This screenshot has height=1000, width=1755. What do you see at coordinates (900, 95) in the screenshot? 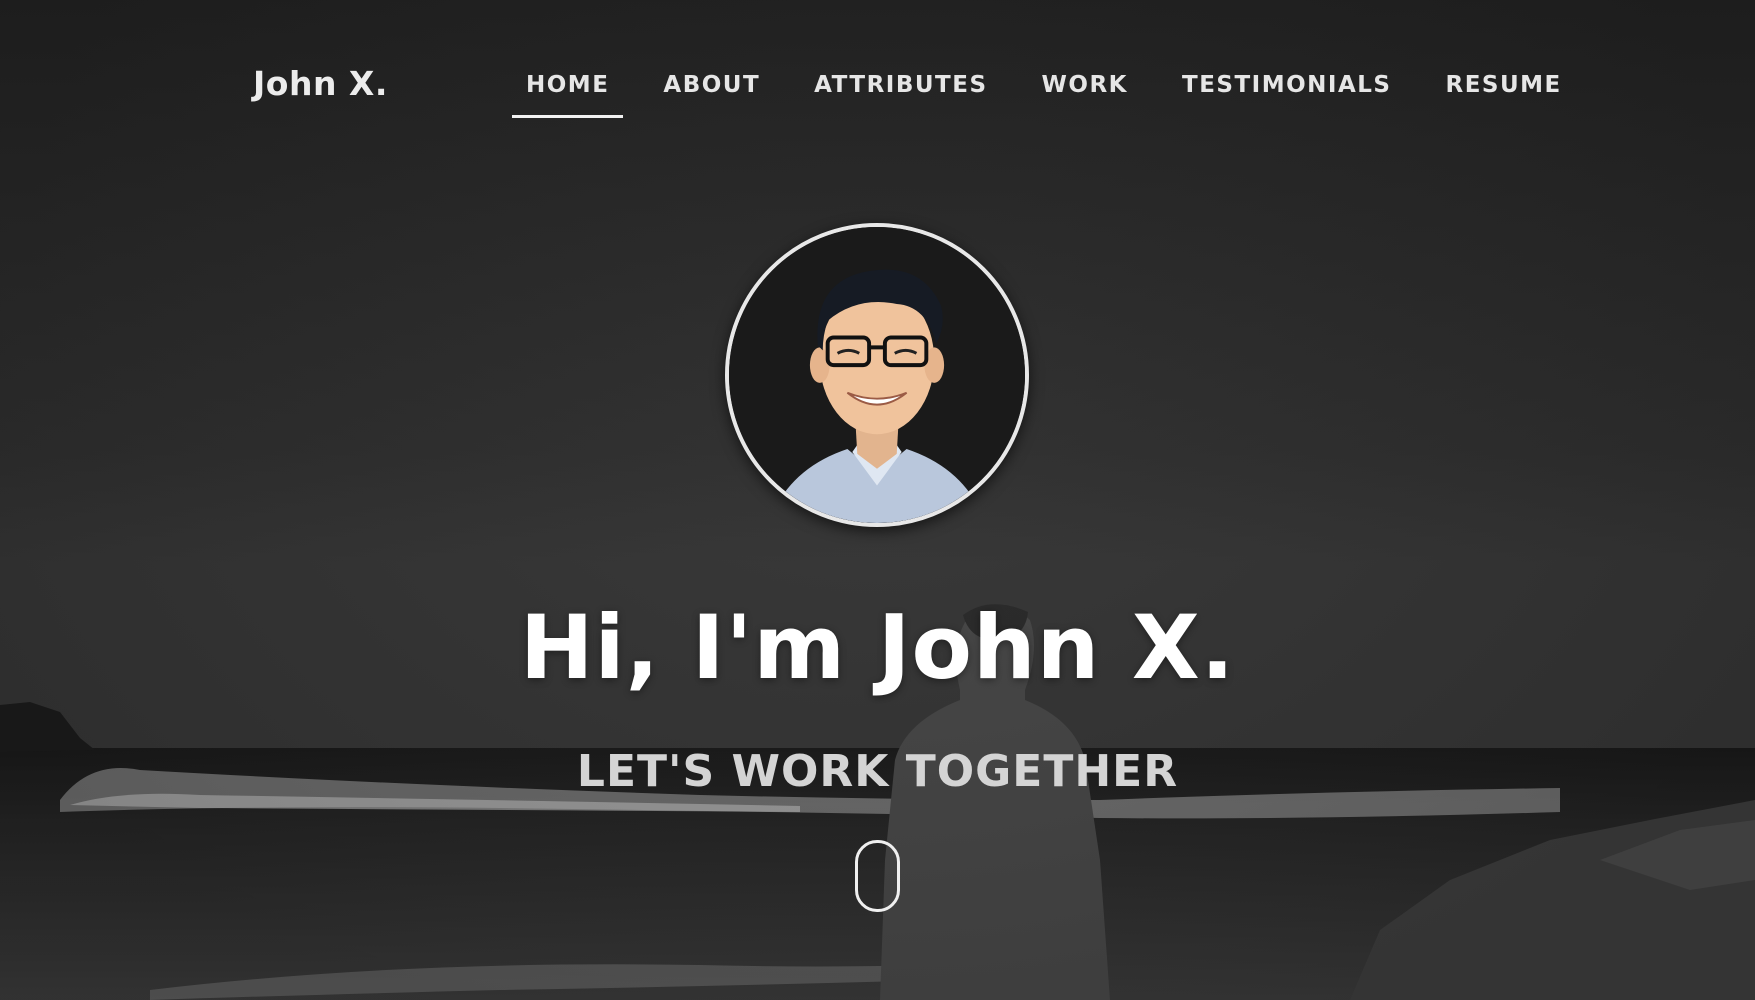
I see `nav-attributes: ATTRIBUTES` at bounding box center [900, 95].